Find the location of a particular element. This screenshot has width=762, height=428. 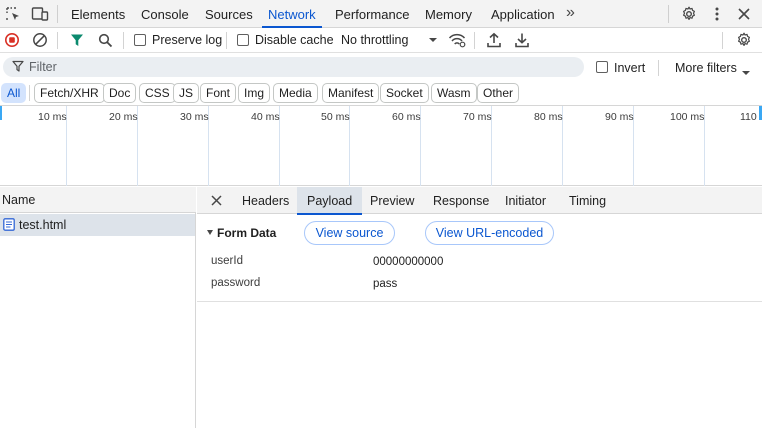

view-source-button: View source is located at coordinates (349, 233).